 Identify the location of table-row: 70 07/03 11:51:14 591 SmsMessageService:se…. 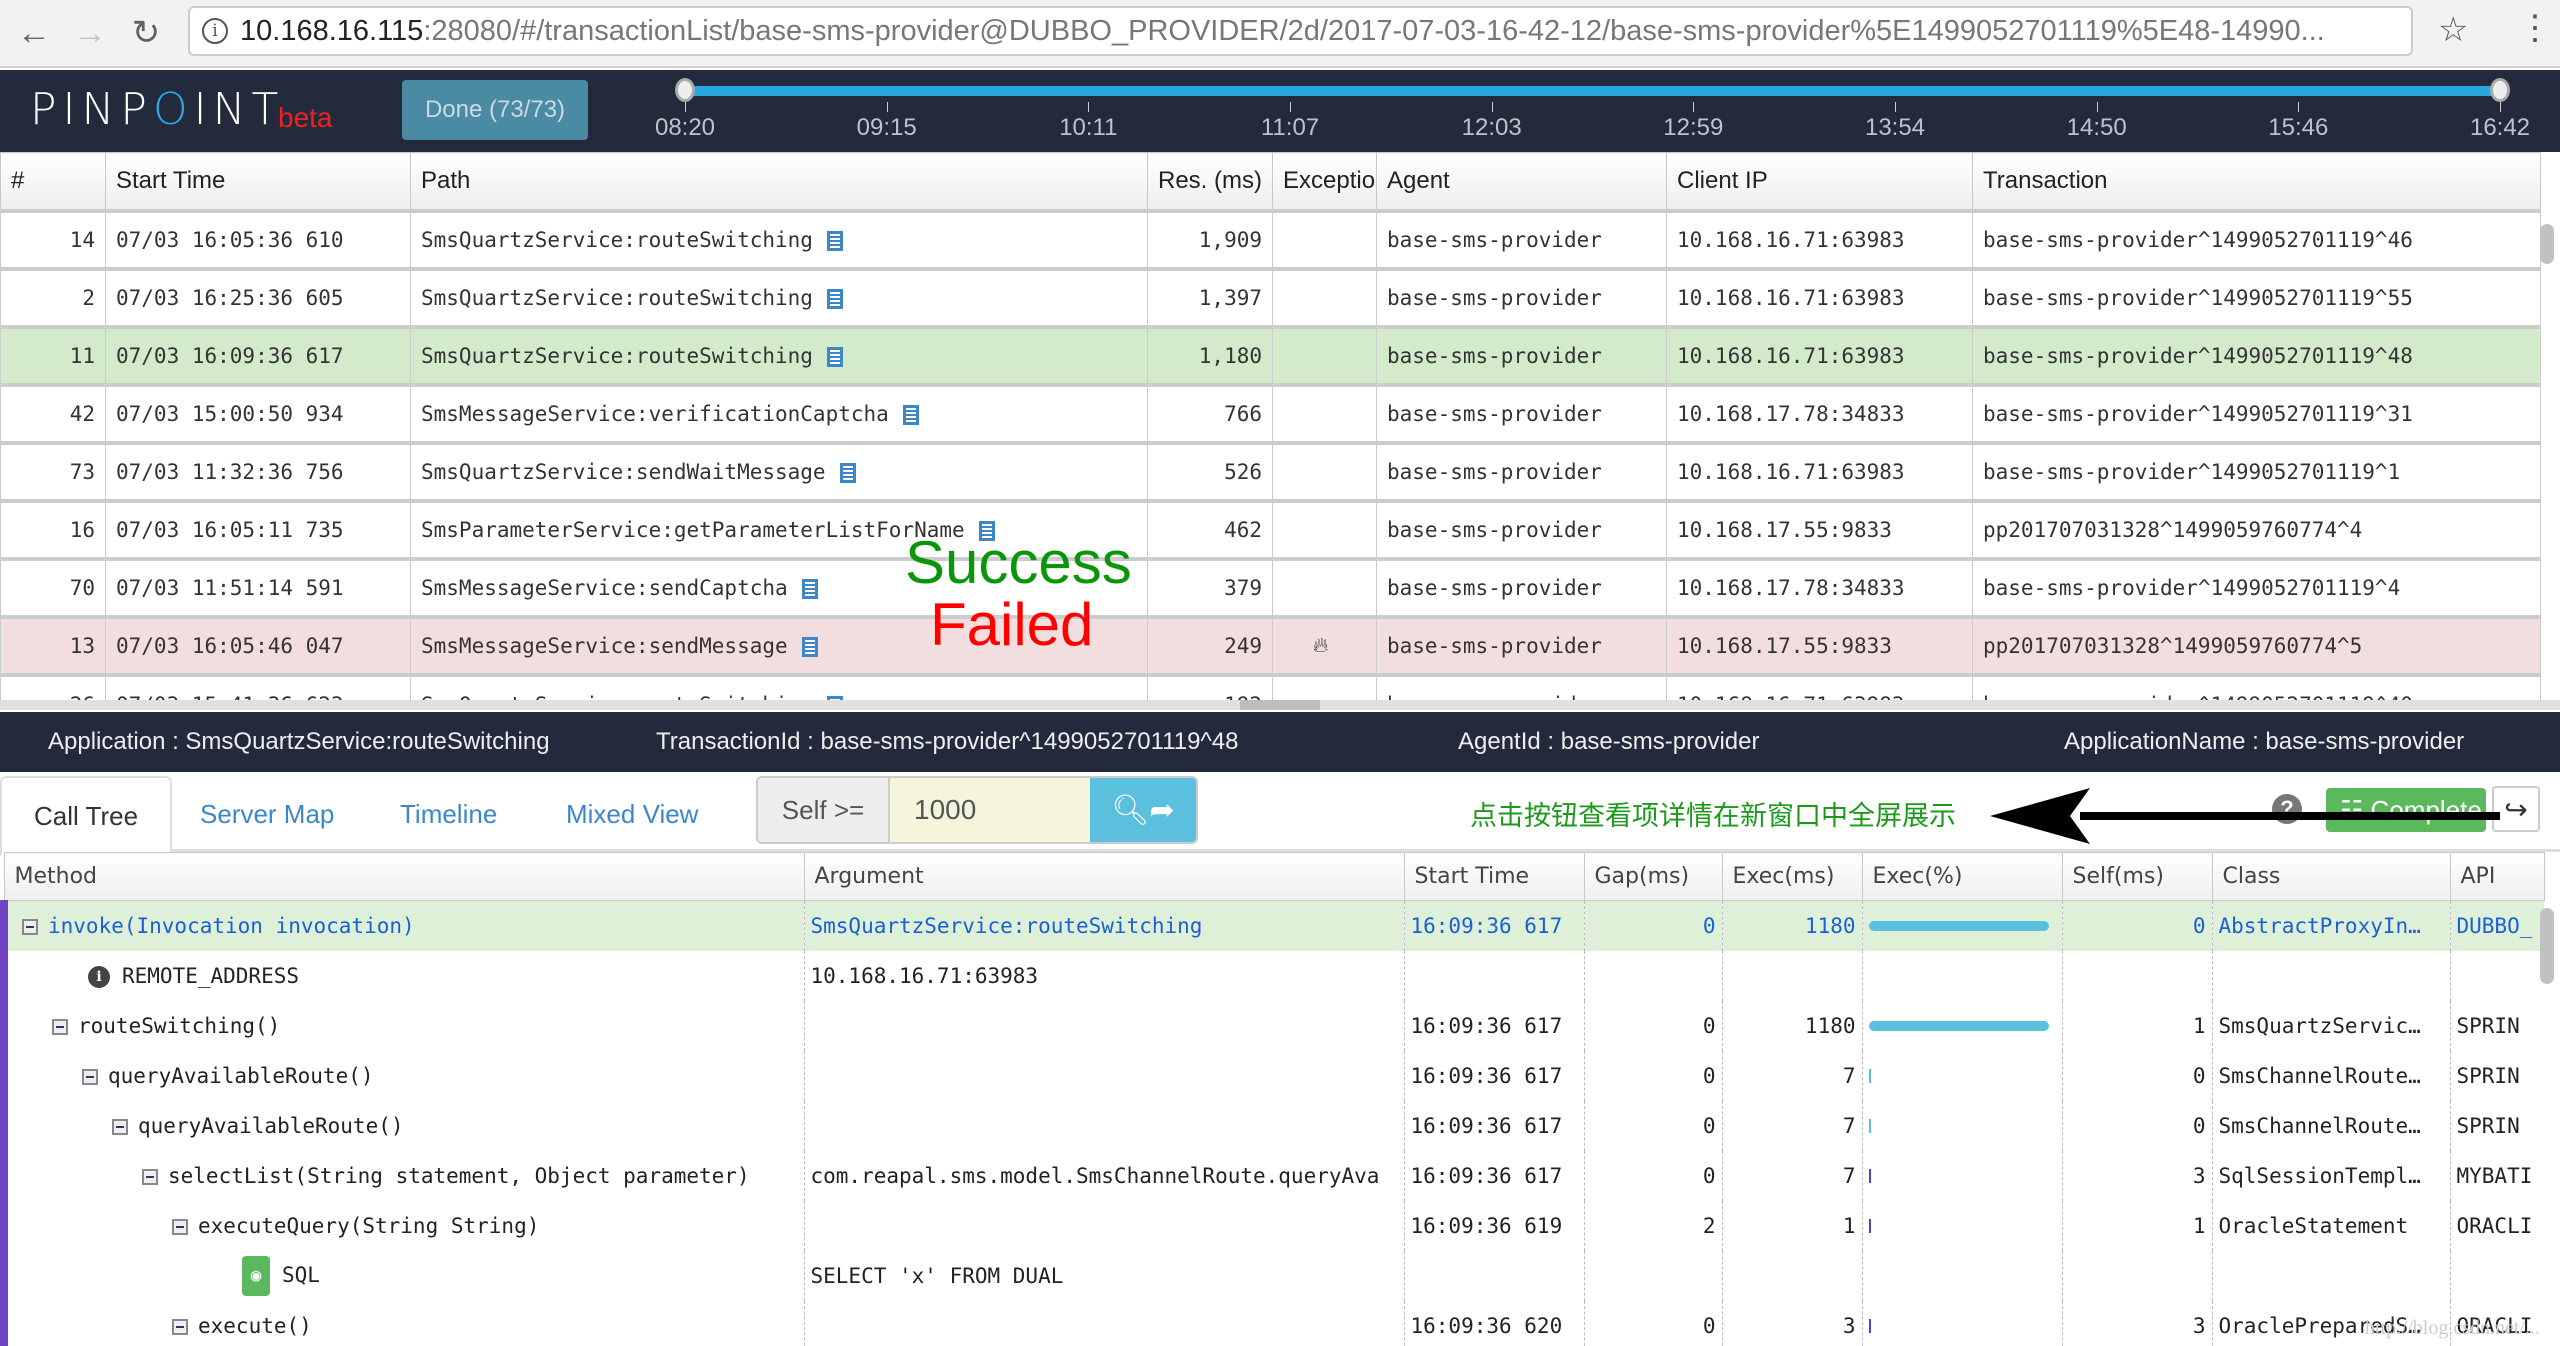
(1270, 586).